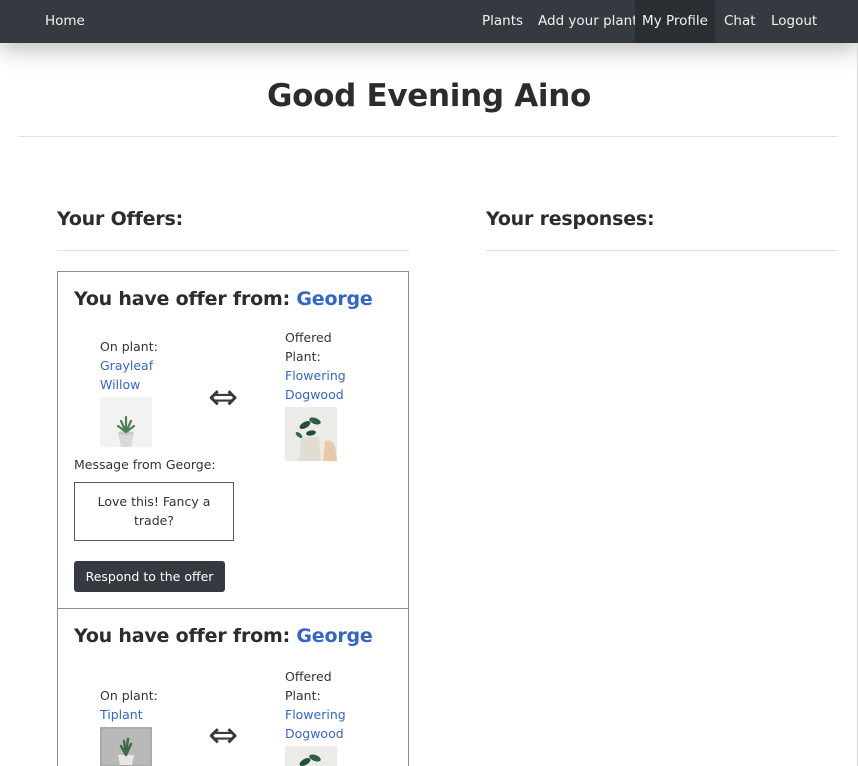 This screenshot has height=766, width=858. What do you see at coordinates (135, 375) in the screenshot?
I see `on-plant-link: Grayleaf Willow` at bounding box center [135, 375].